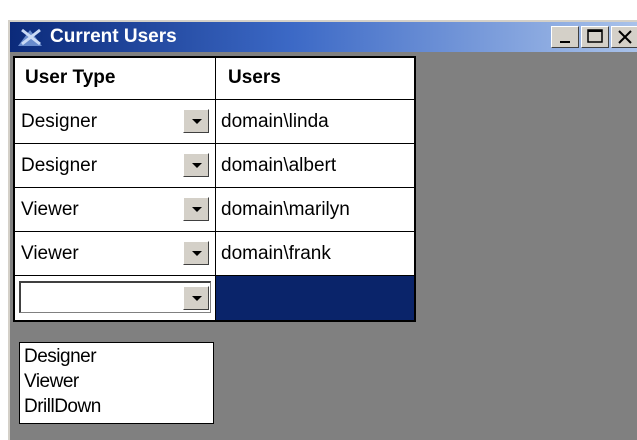 The width and height of the screenshot is (637, 440). I want to click on user-type-dropdown-list: Designer Viewer DrillDown, so click(116, 383).